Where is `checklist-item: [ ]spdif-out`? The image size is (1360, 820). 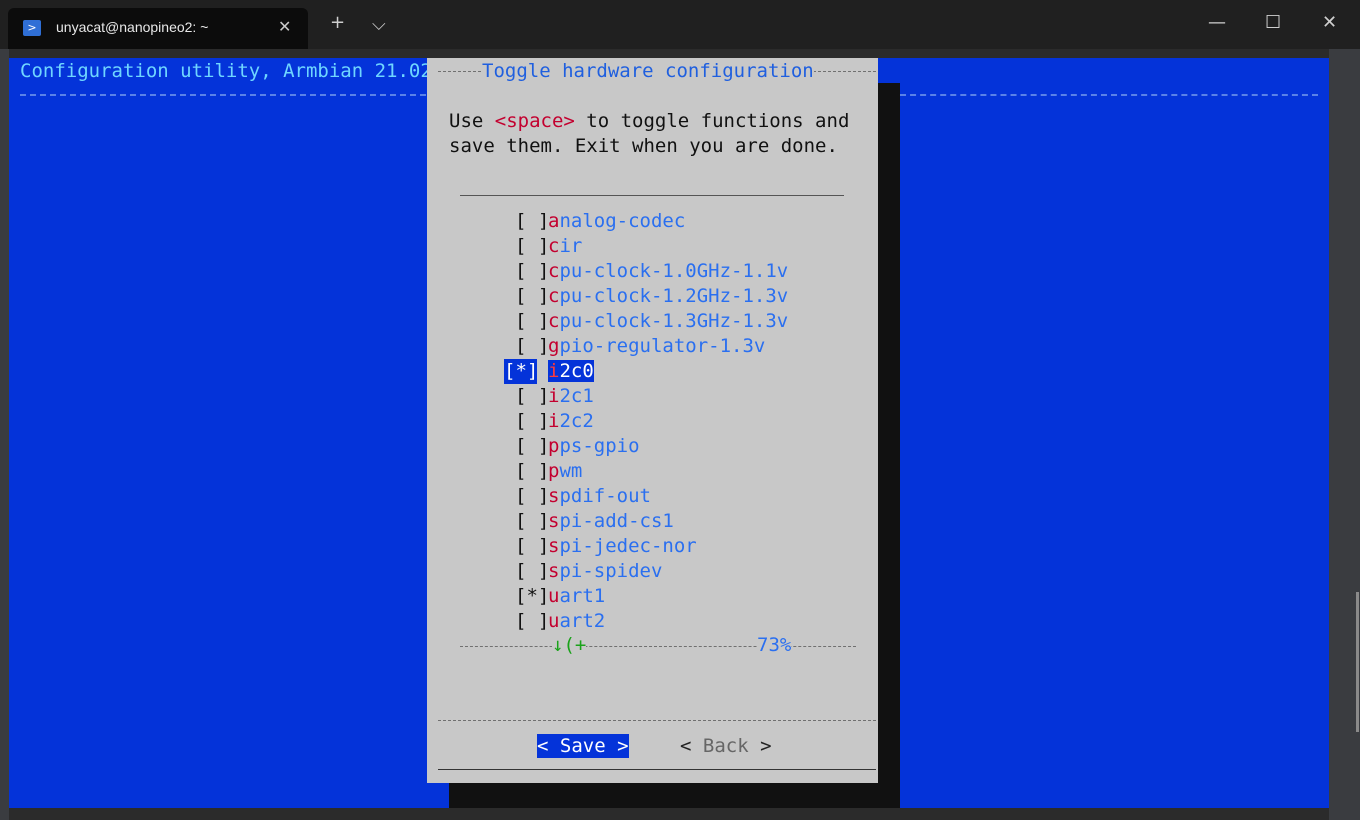
checklist-item: [ ]spdif-out is located at coordinates (646, 496).